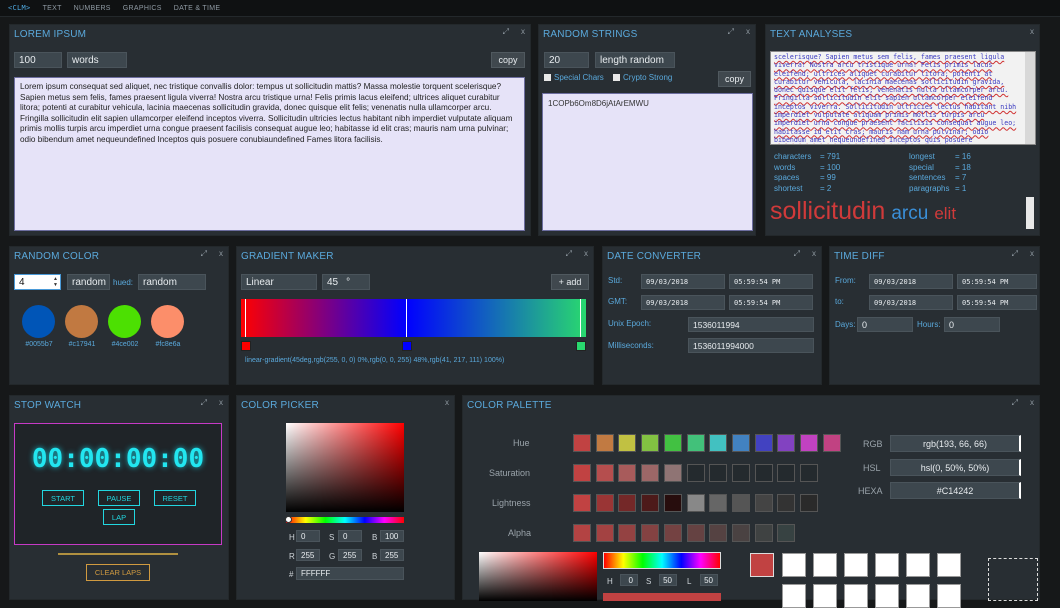 This screenshot has height=608, width=1060. I want to click on gradient-angle-input: 45 °, so click(346, 282).